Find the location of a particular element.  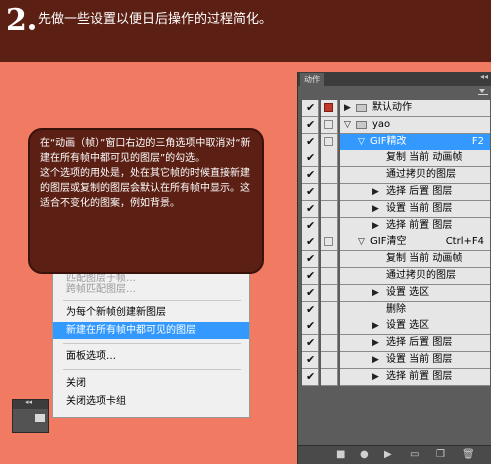

action-item: ▽ GIF精改 F2 is located at coordinates (415, 142).